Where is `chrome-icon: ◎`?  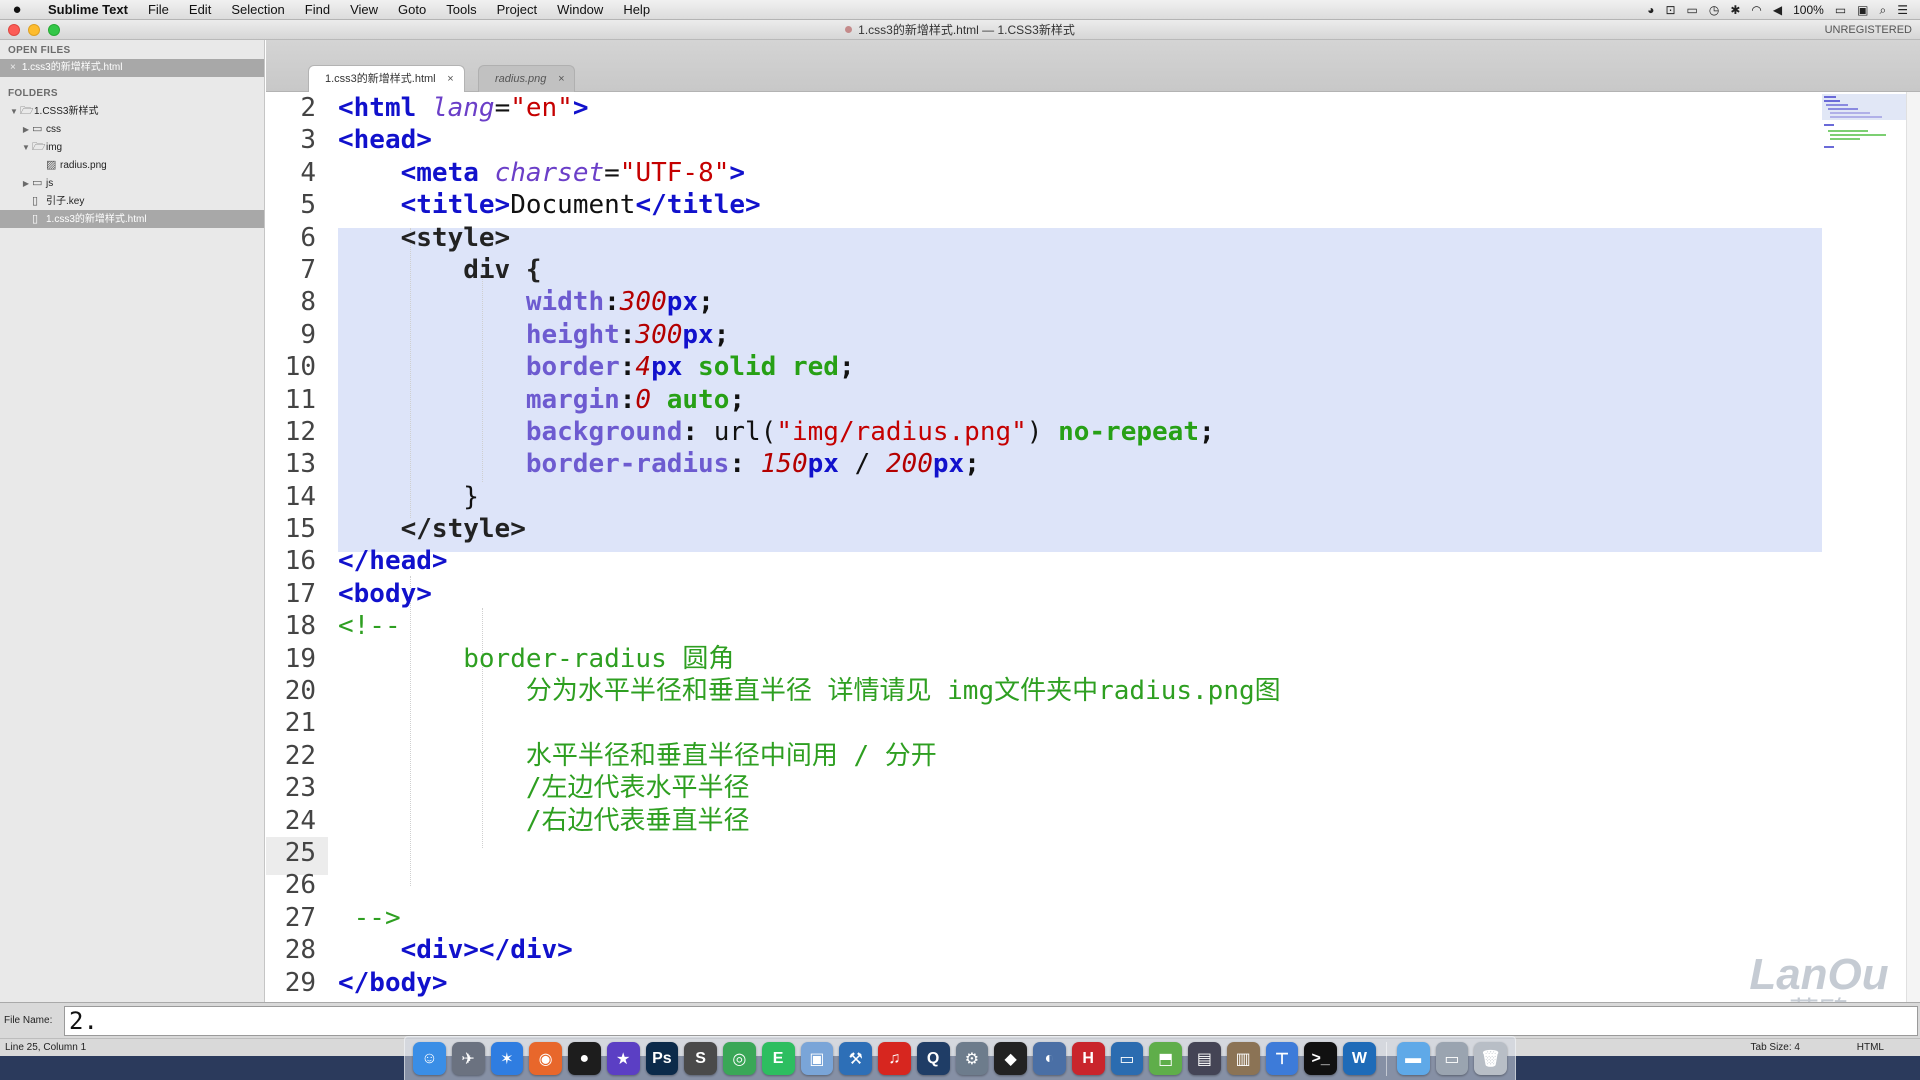 chrome-icon: ◎ is located at coordinates (739, 1058).